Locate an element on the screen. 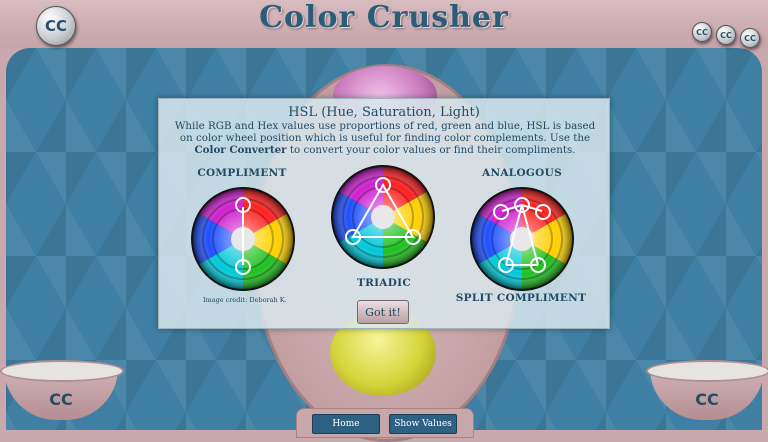 The width and height of the screenshot is (768, 442). triadic-label: TRIADIC is located at coordinates (384, 283).